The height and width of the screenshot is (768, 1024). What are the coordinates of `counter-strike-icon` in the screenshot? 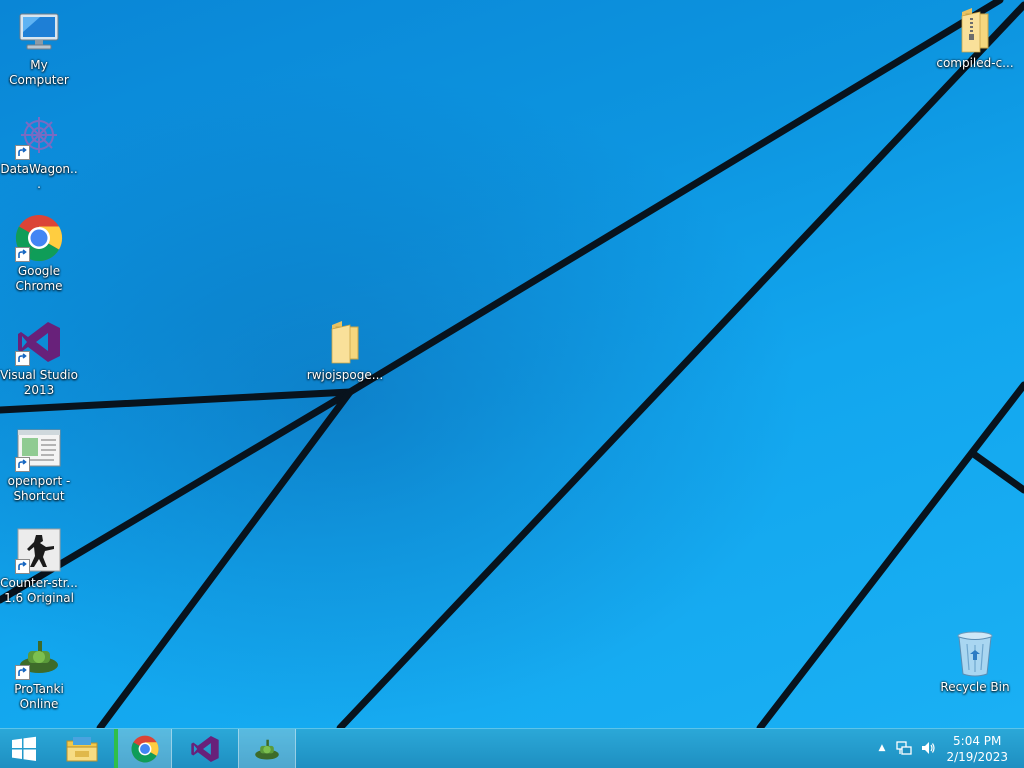 It's located at (39, 550).